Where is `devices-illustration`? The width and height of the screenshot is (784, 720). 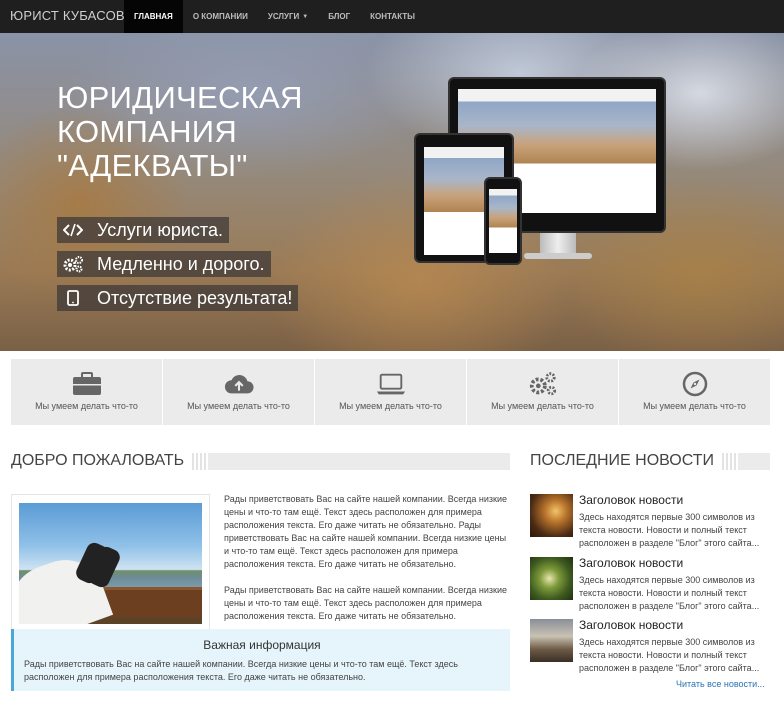 devices-illustration is located at coordinates (542, 177).